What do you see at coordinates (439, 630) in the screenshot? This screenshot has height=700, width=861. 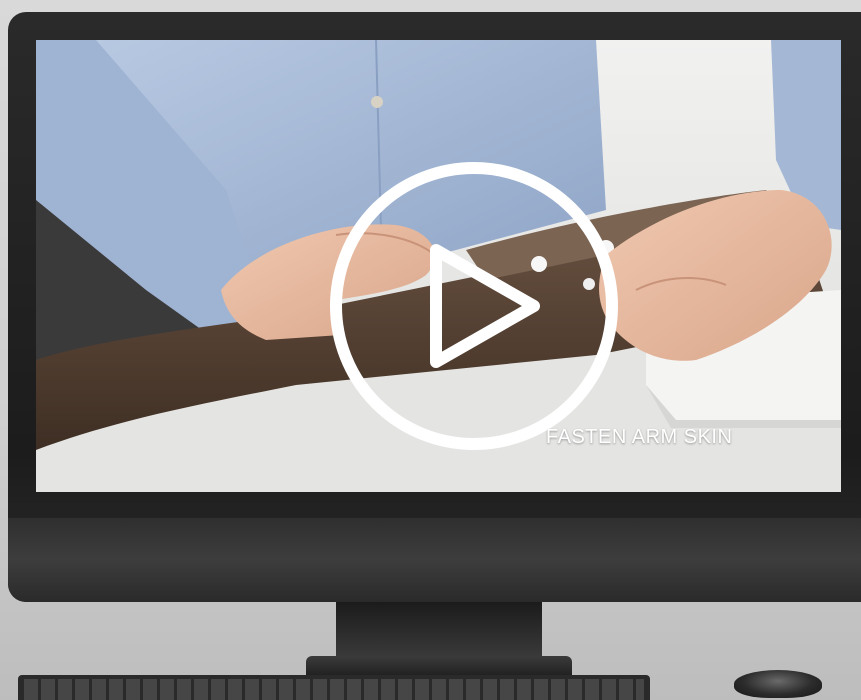 I see `monitor-stand` at bounding box center [439, 630].